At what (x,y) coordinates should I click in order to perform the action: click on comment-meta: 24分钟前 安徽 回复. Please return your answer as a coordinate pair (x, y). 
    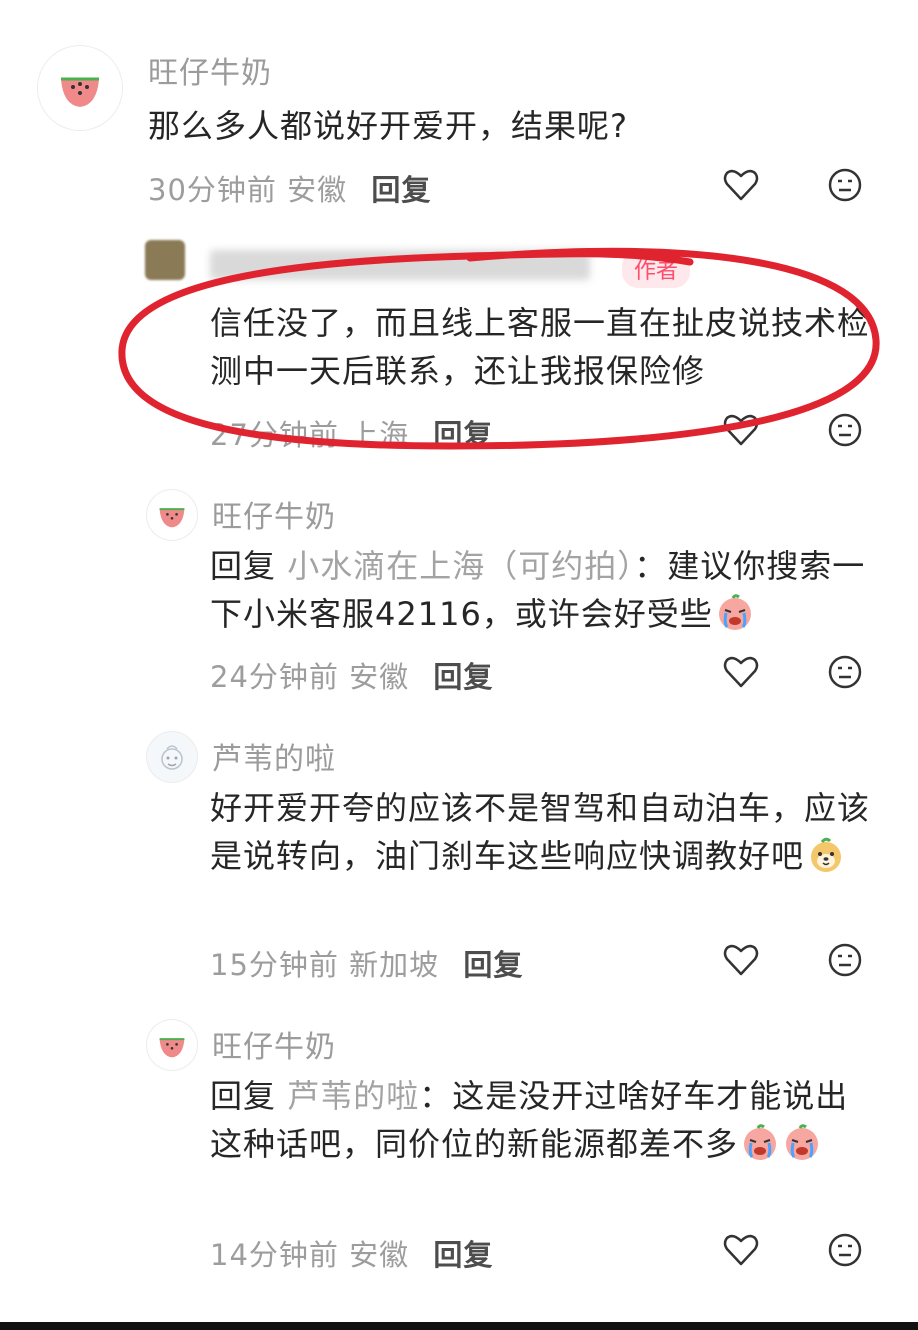
    Looking at the image, I should click on (351, 675).